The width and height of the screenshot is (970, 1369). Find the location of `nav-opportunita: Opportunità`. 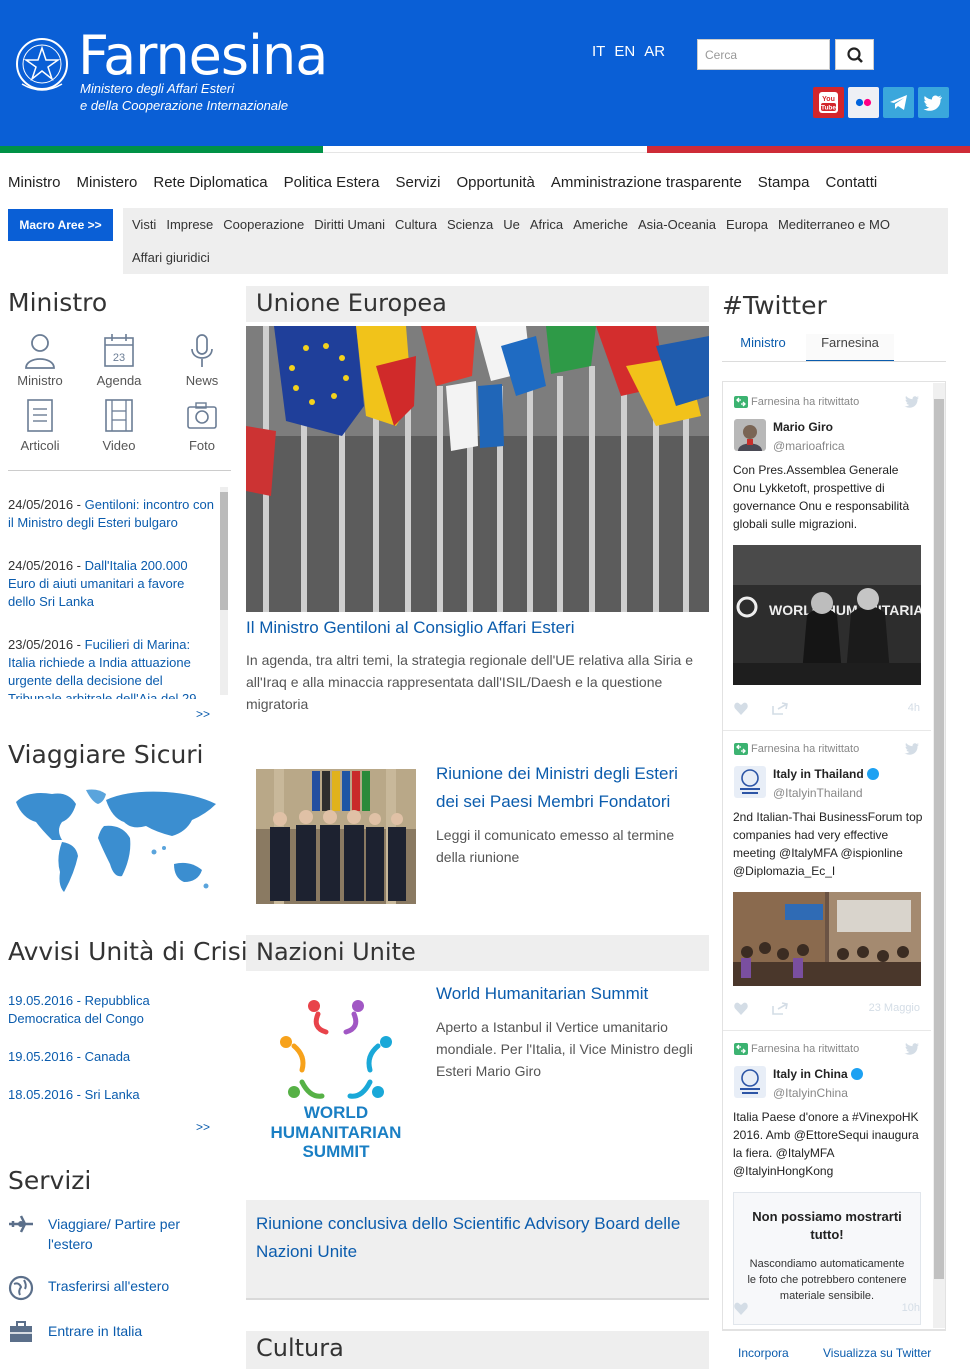

nav-opportunita: Opportunità is located at coordinates (495, 182).